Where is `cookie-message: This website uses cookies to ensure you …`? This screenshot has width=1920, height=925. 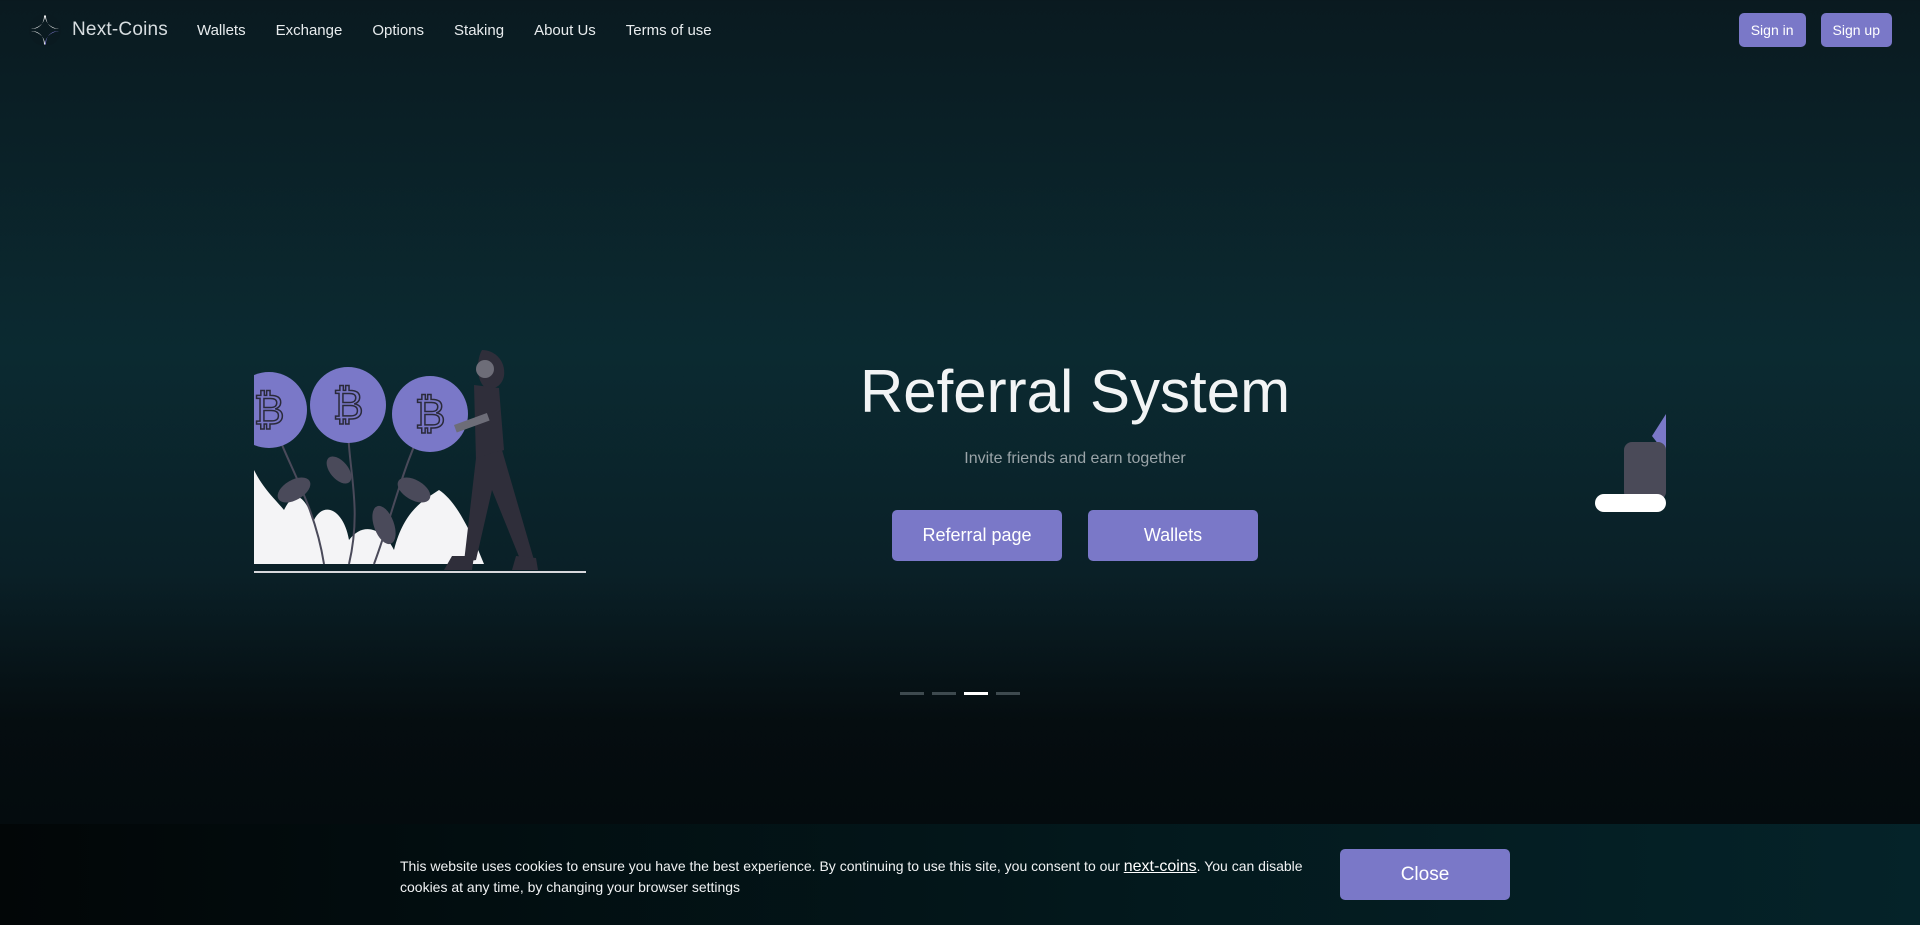 cookie-message: This website uses cookies to ensure you … is located at coordinates (855, 876).